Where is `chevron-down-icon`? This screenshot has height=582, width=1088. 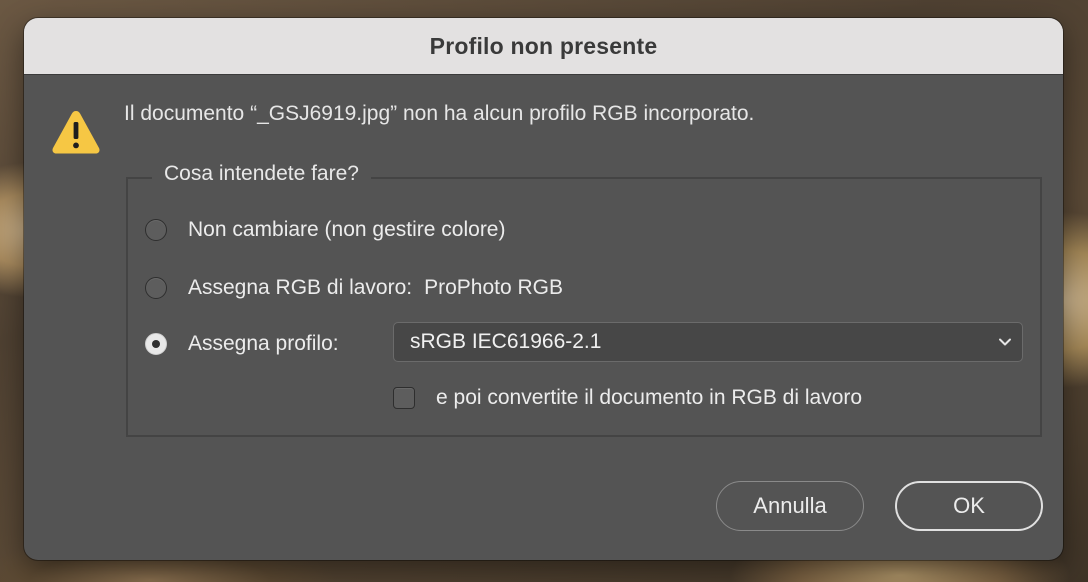
chevron-down-icon is located at coordinates (1005, 342).